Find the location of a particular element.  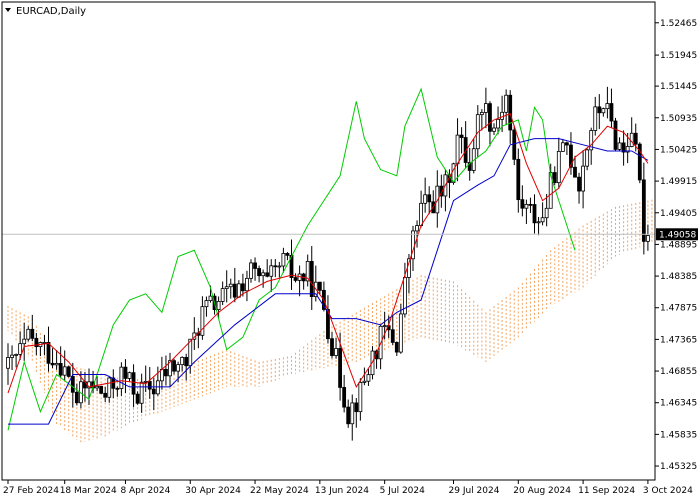

price-tick-label: 1.48385 is located at coordinates (678, 277).